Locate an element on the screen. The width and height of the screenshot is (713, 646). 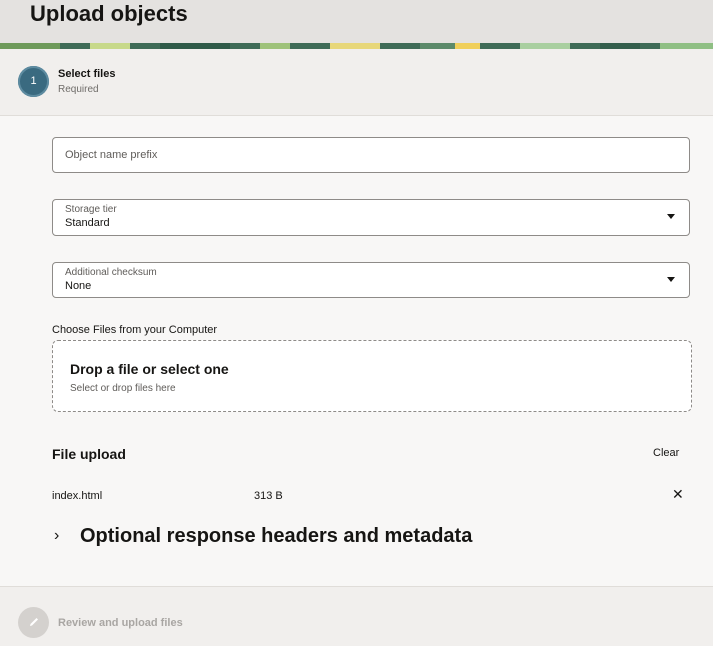
file-size: 313 B is located at coordinates (268, 496).